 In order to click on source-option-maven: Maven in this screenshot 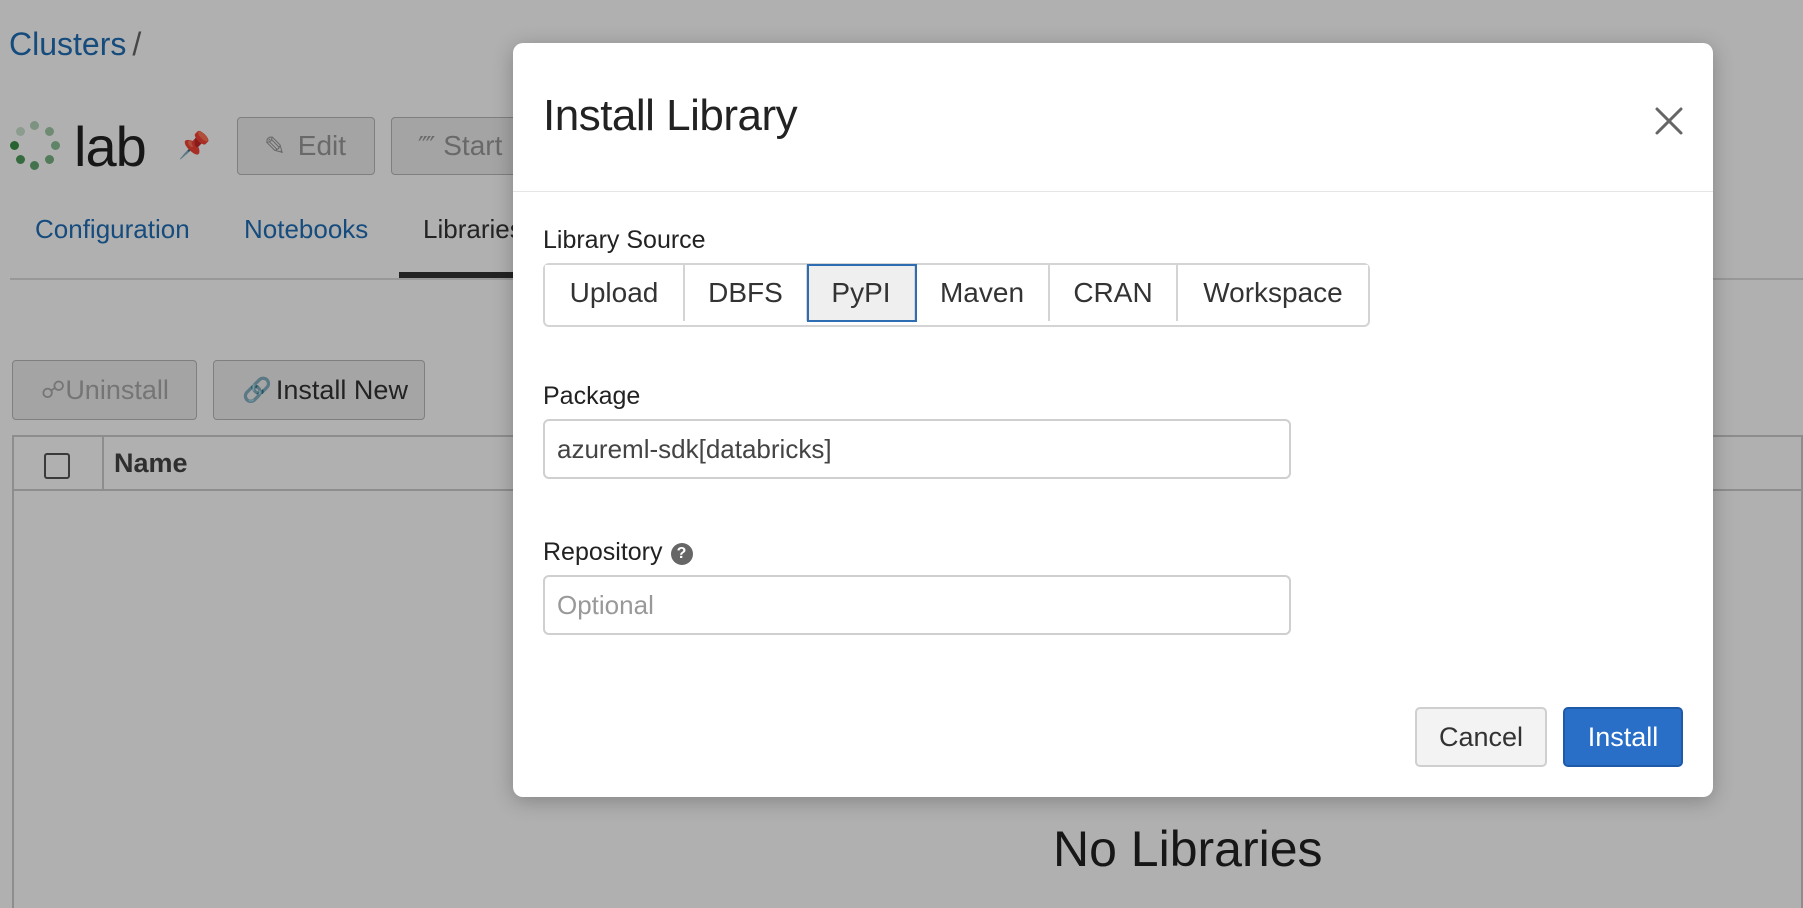, I will do `click(983, 293)`.